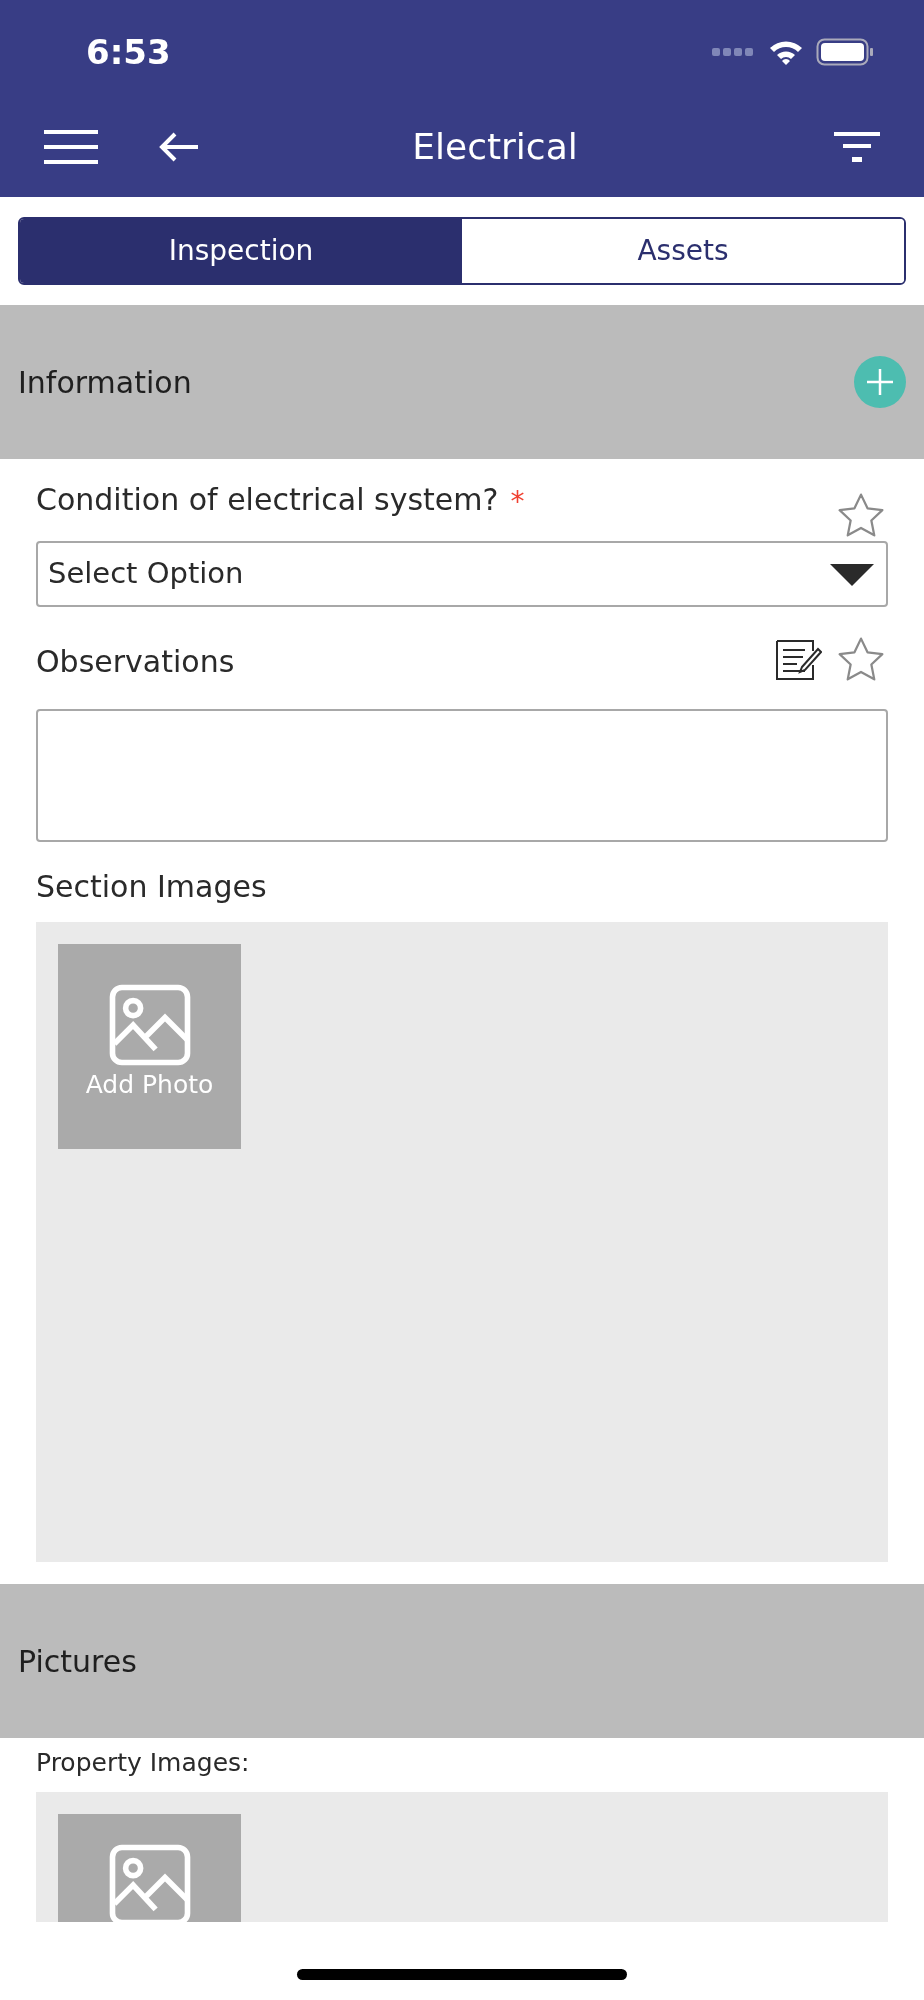 This screenshot has width=924, height=2000. Describe the element at coordinates (179, 146) in the screenshot. I see `back-arrow-icon` at that location.